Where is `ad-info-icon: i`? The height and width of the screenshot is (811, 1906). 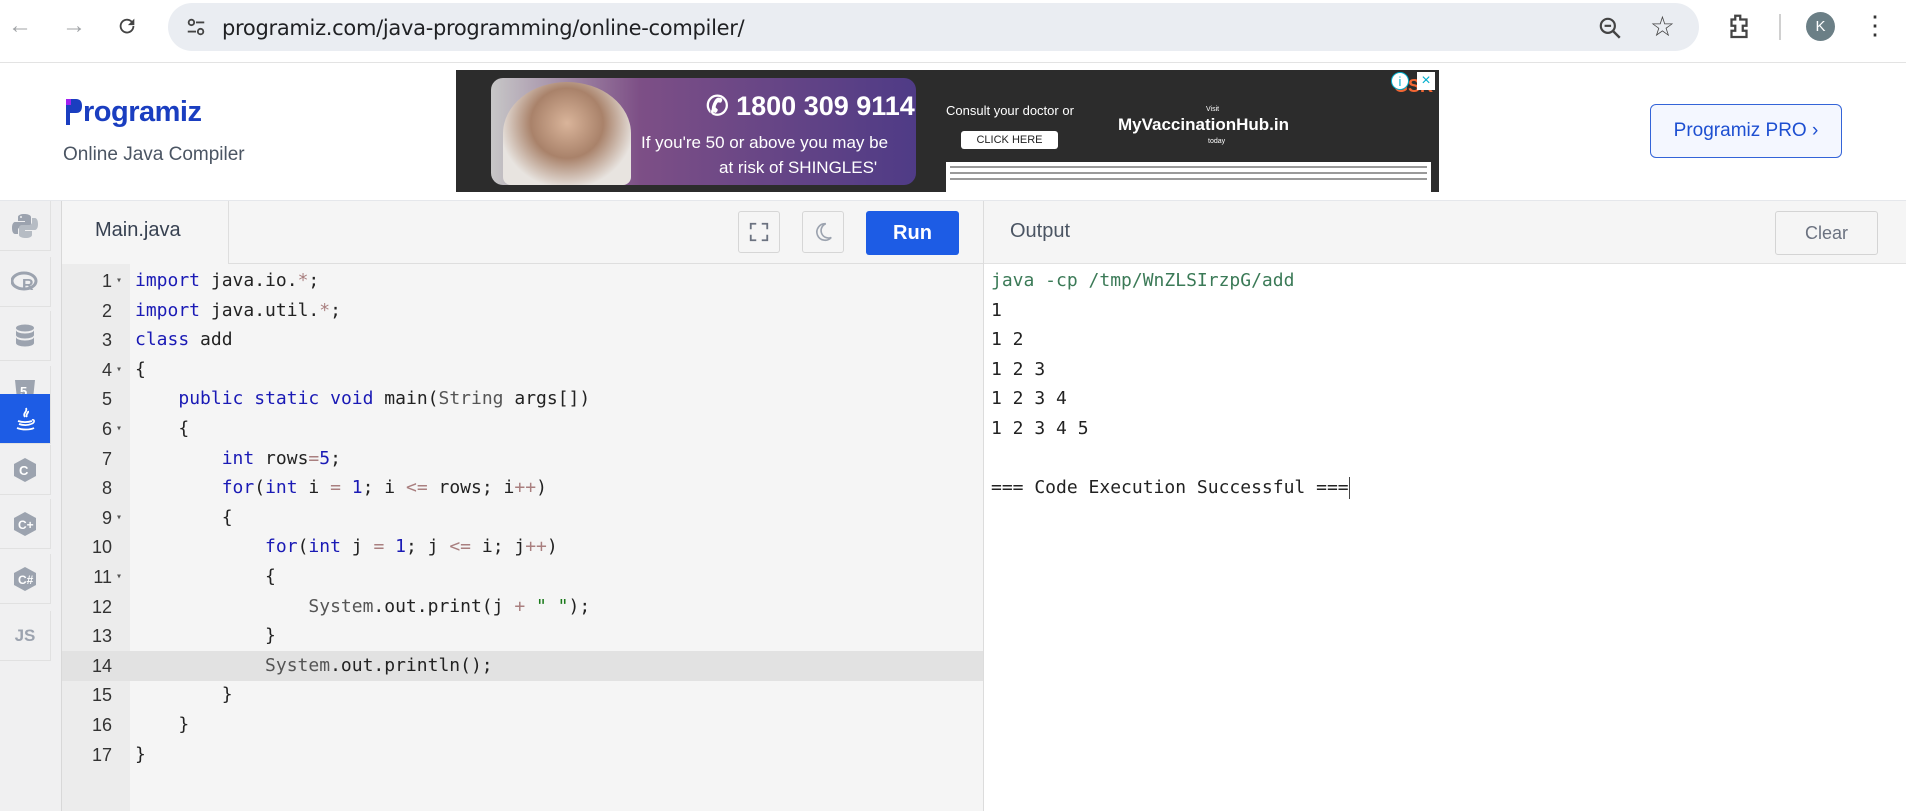 ad-info-icon: i is located at coordinates (1400, 81).